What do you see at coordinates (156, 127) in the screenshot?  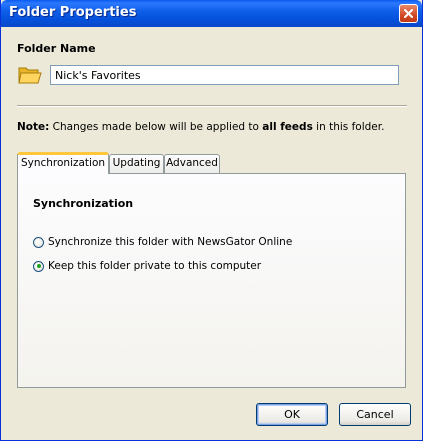 I see `note-body-start: Changes made below will be applied to` at bounding box center [156, 127].